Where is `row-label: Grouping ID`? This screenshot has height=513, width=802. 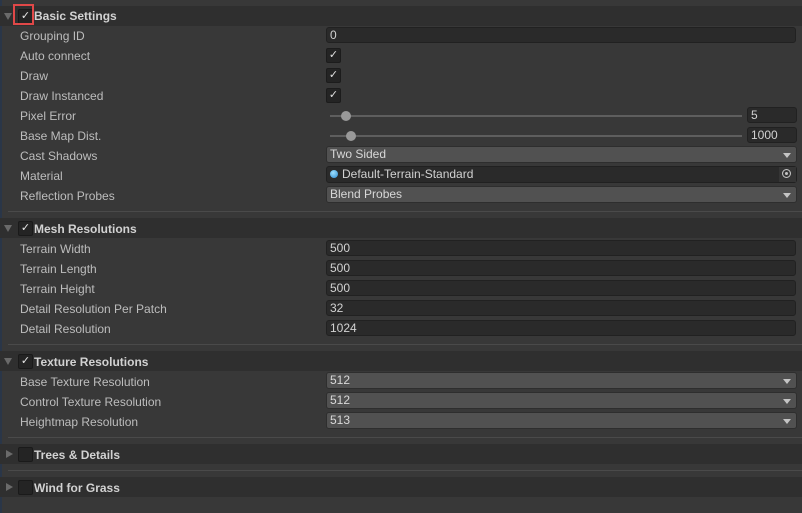 row-label: Grouping ID is located at coordinates (52, 36).